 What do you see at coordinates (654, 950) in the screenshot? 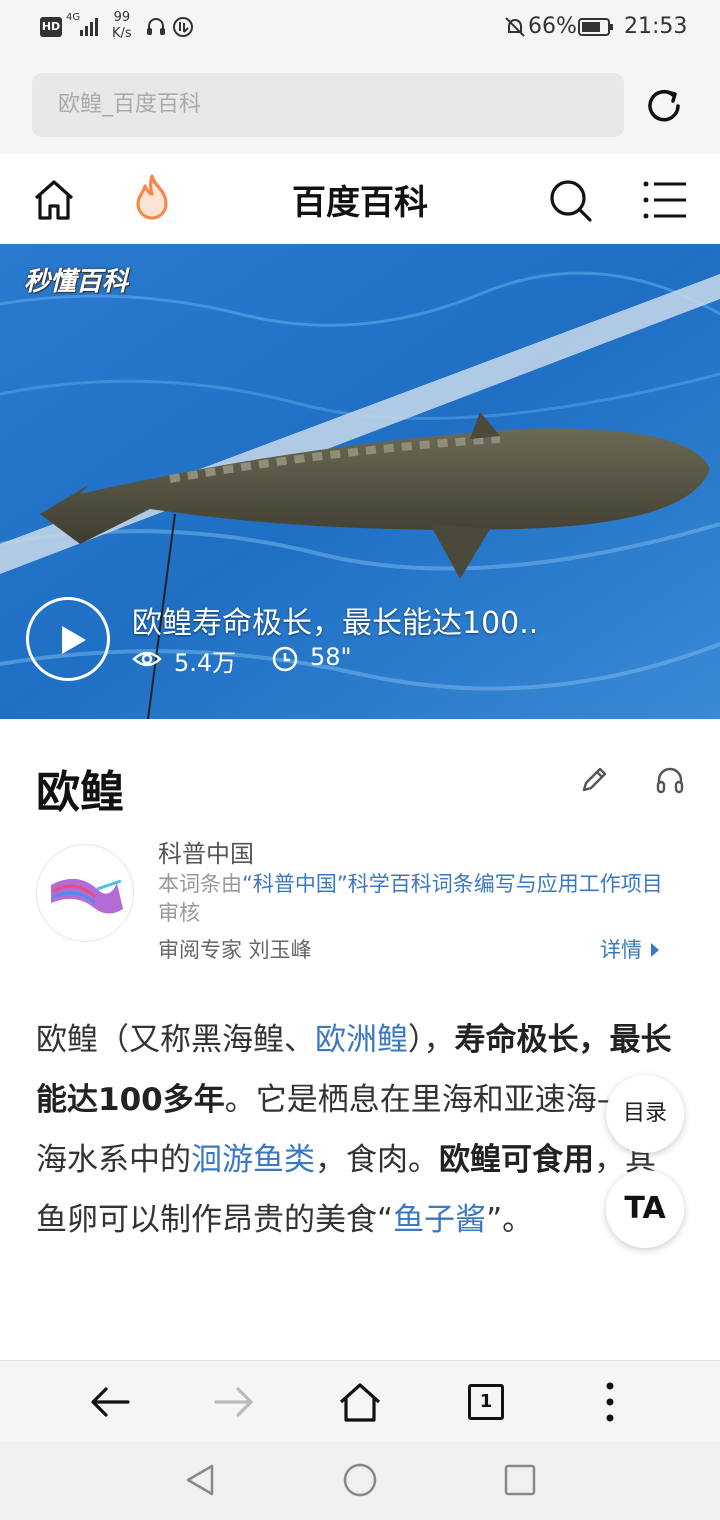
I see `caret-right-icon` at bounding box center [654, 950].